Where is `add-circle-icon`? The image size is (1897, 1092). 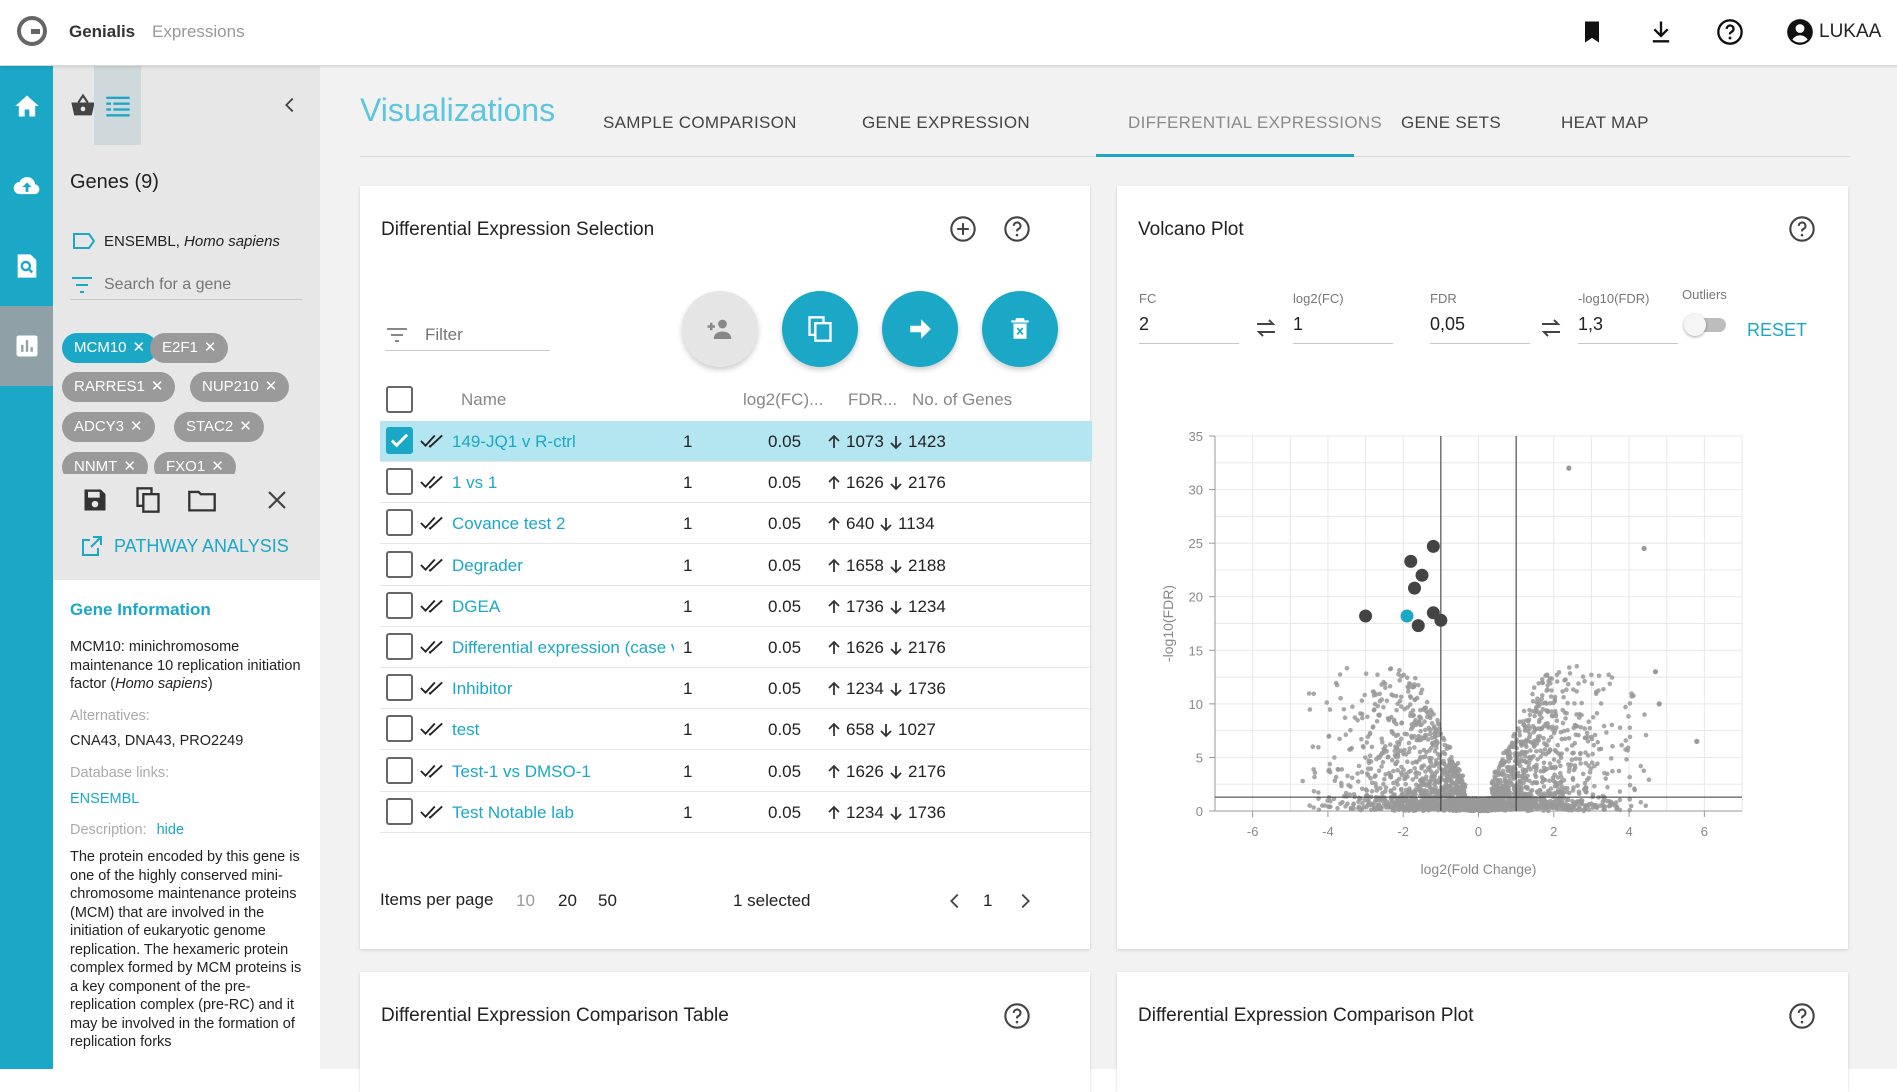
add-circle-icon is located at coordinates (963, 229).